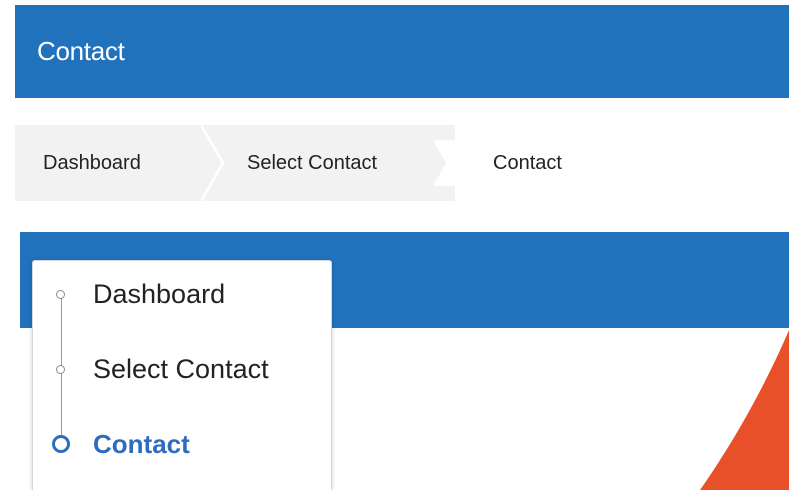 This screenshot has width=789, height=490. I want to click on step-active-dot-icon, so click(61, 444).